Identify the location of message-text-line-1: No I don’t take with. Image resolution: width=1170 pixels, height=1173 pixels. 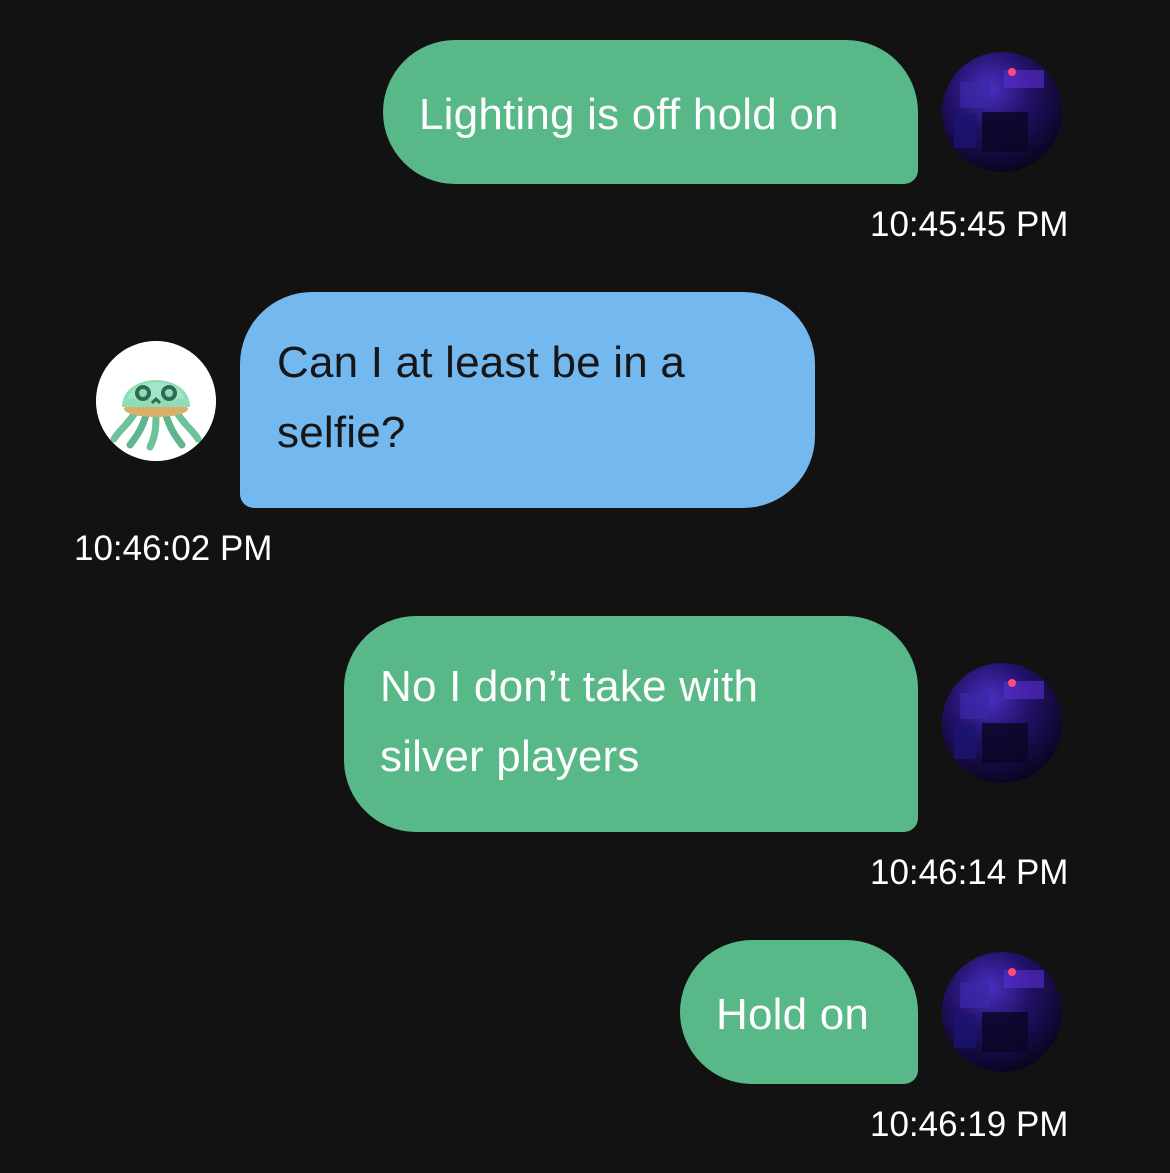
(569, 686).